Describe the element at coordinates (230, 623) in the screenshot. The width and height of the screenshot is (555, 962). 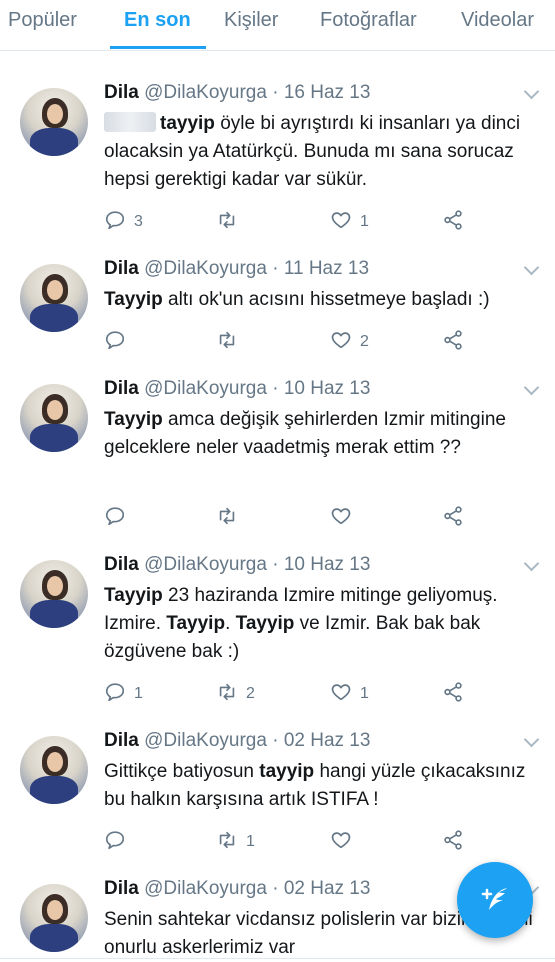
I see `tweet-text-segment: .` at that location.